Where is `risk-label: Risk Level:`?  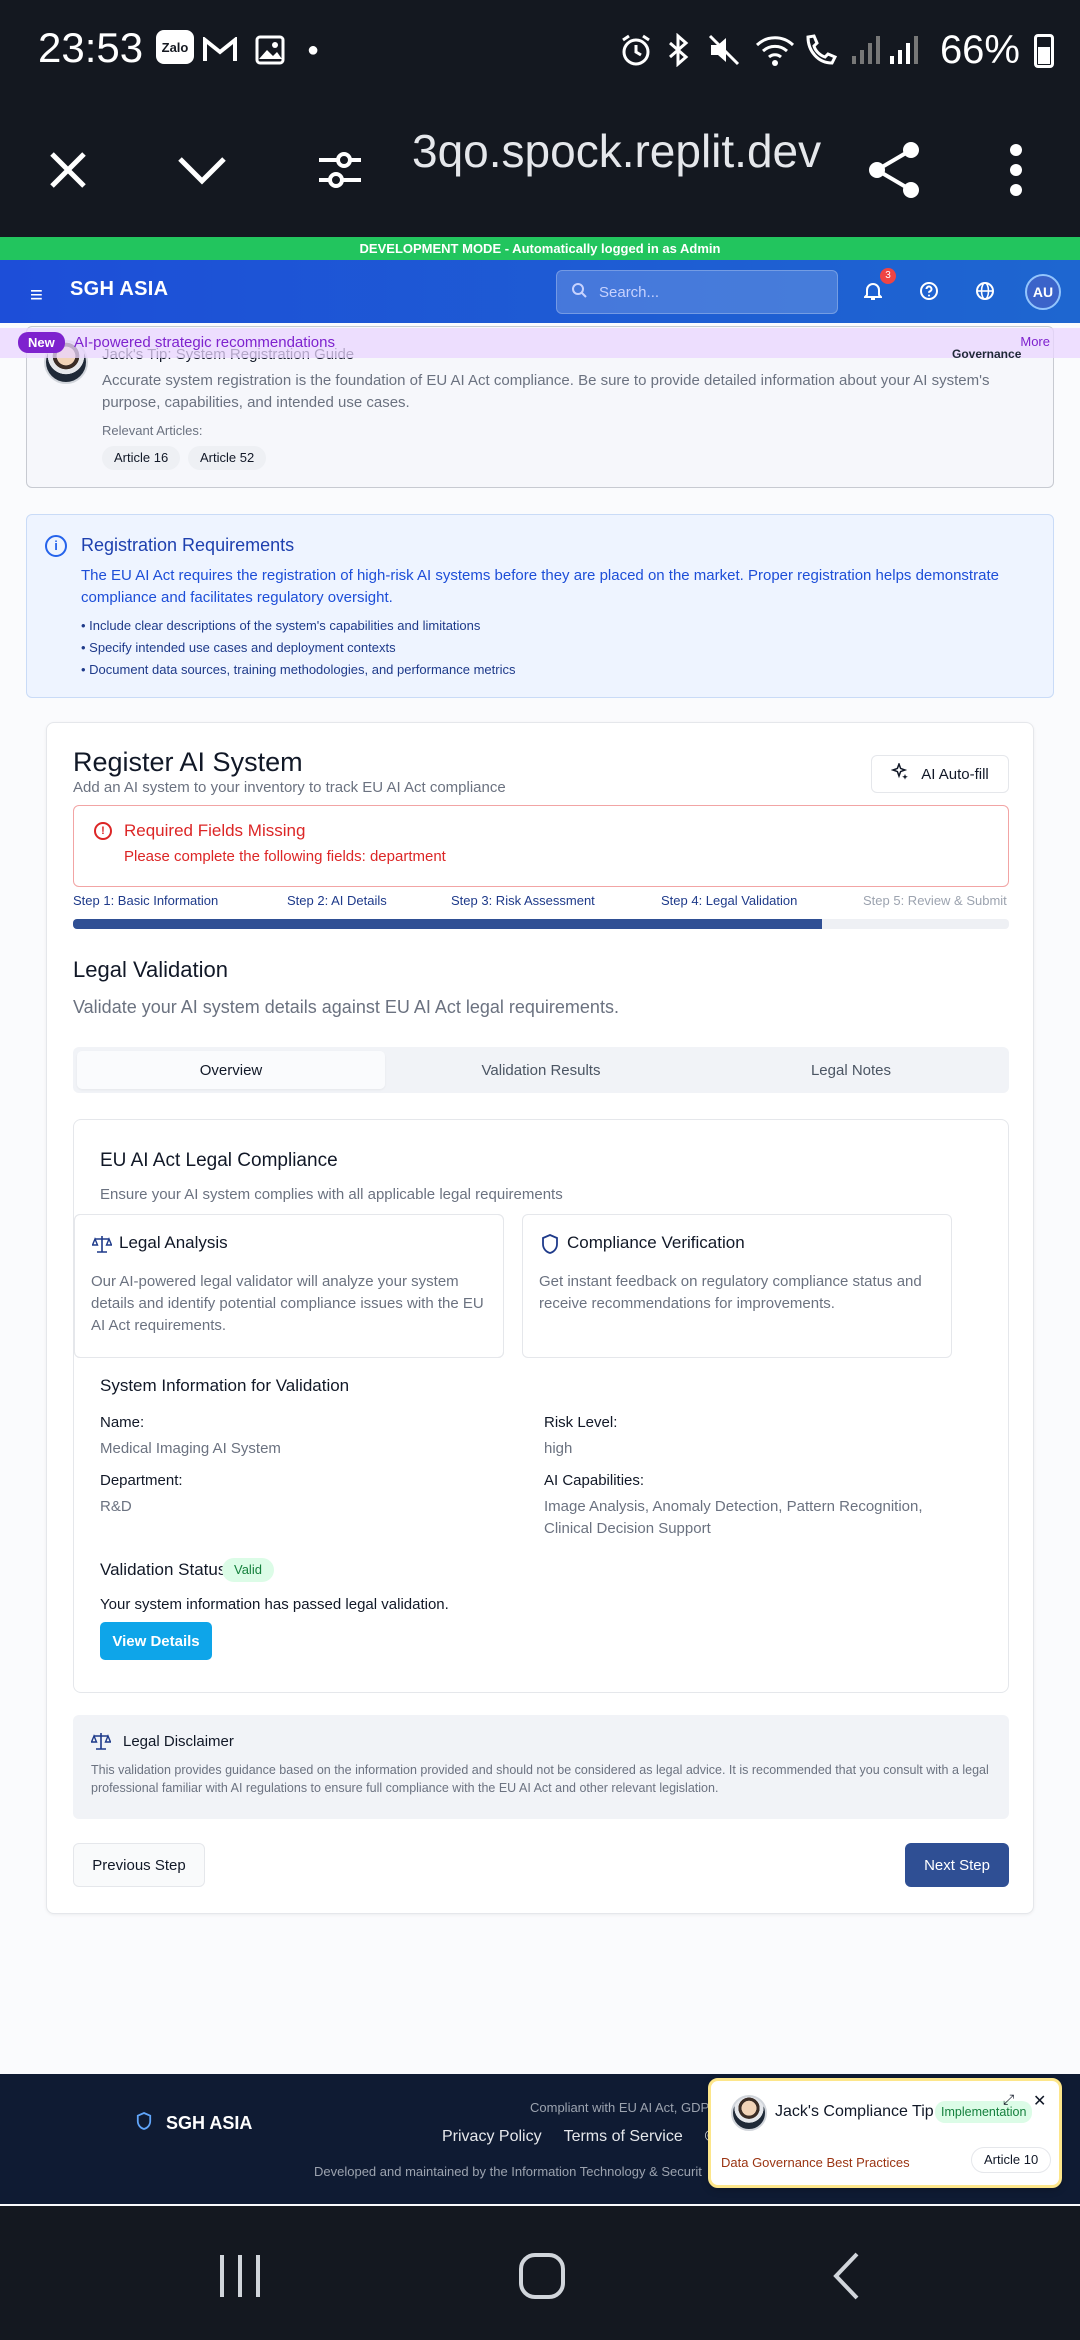
risk-label: Risk Level: is located at coordinates (581, 1422).